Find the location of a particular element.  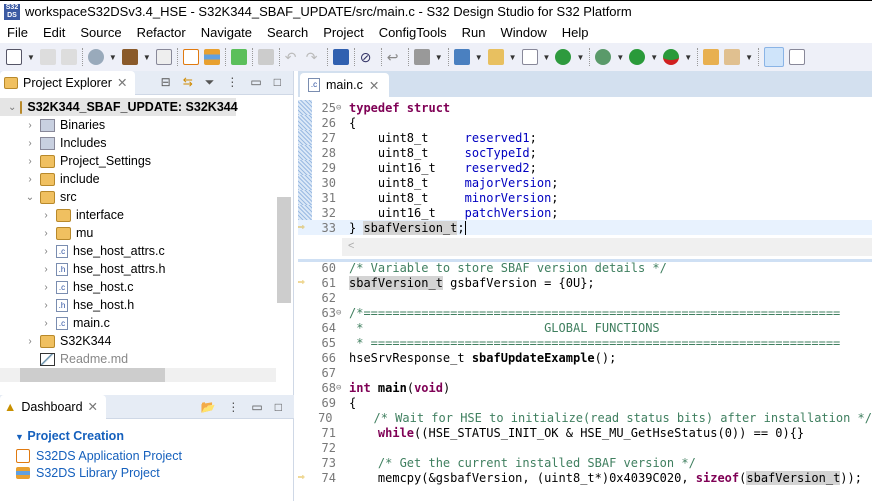

build-hammer-icon is located at coordinates (129, 57).